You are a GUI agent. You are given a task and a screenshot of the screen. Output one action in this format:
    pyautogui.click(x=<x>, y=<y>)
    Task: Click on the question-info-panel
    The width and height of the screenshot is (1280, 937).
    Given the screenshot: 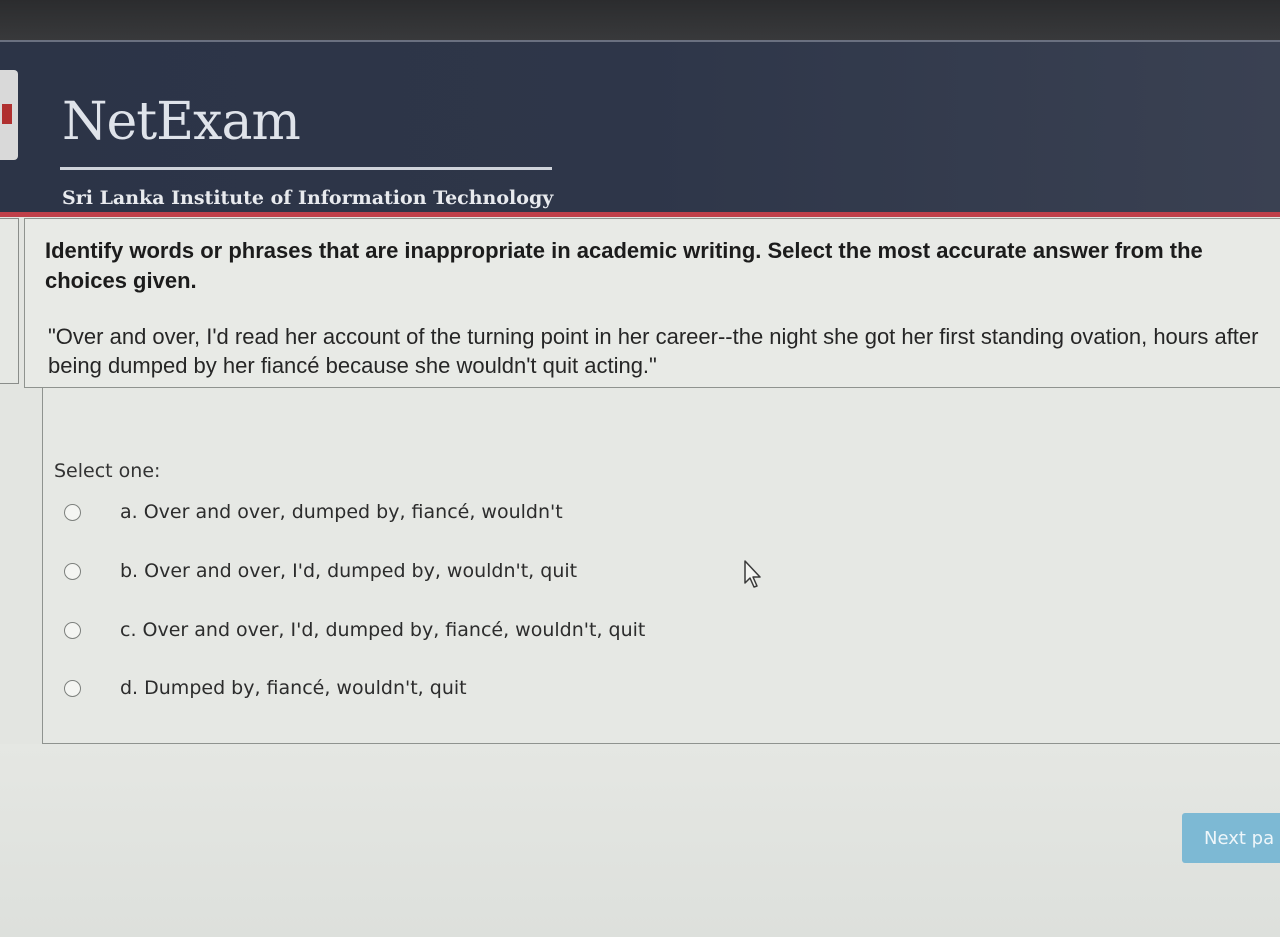 What is the action you would take?
    pyautogui.click(x=9, y=301)
    